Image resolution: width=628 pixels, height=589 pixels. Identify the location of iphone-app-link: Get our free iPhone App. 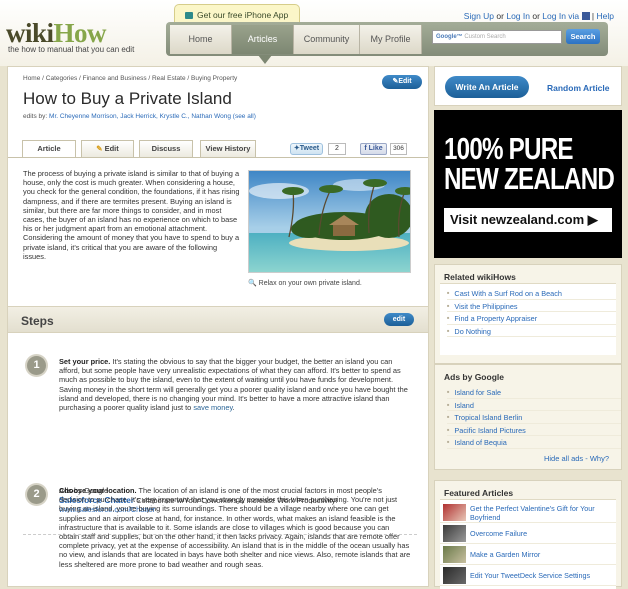
(237, 14).